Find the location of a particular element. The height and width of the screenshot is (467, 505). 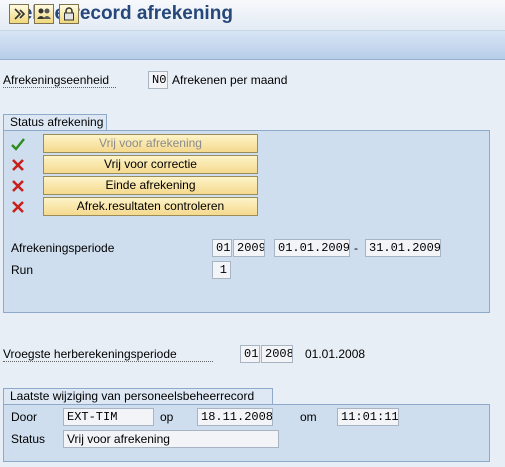

recalc-label: Vroegste herberekeningsperiode is located at coordinates (108, 354).